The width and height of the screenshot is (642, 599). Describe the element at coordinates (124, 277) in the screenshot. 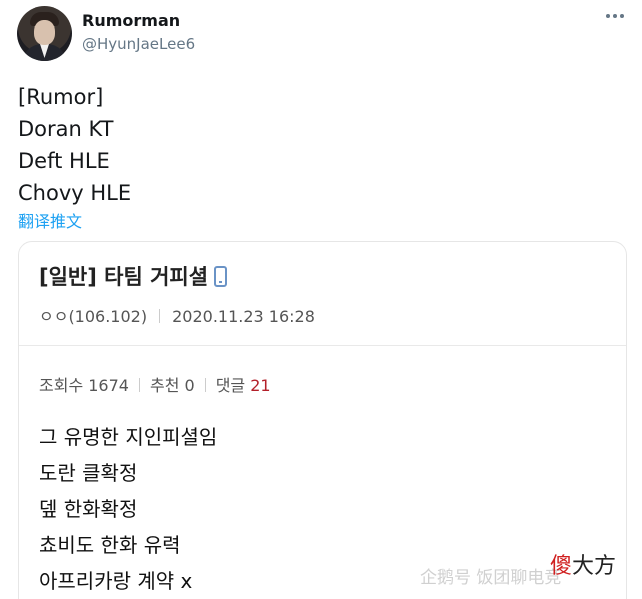

I see `post-title-text: [일반] 타팀 거피셜` at that location.